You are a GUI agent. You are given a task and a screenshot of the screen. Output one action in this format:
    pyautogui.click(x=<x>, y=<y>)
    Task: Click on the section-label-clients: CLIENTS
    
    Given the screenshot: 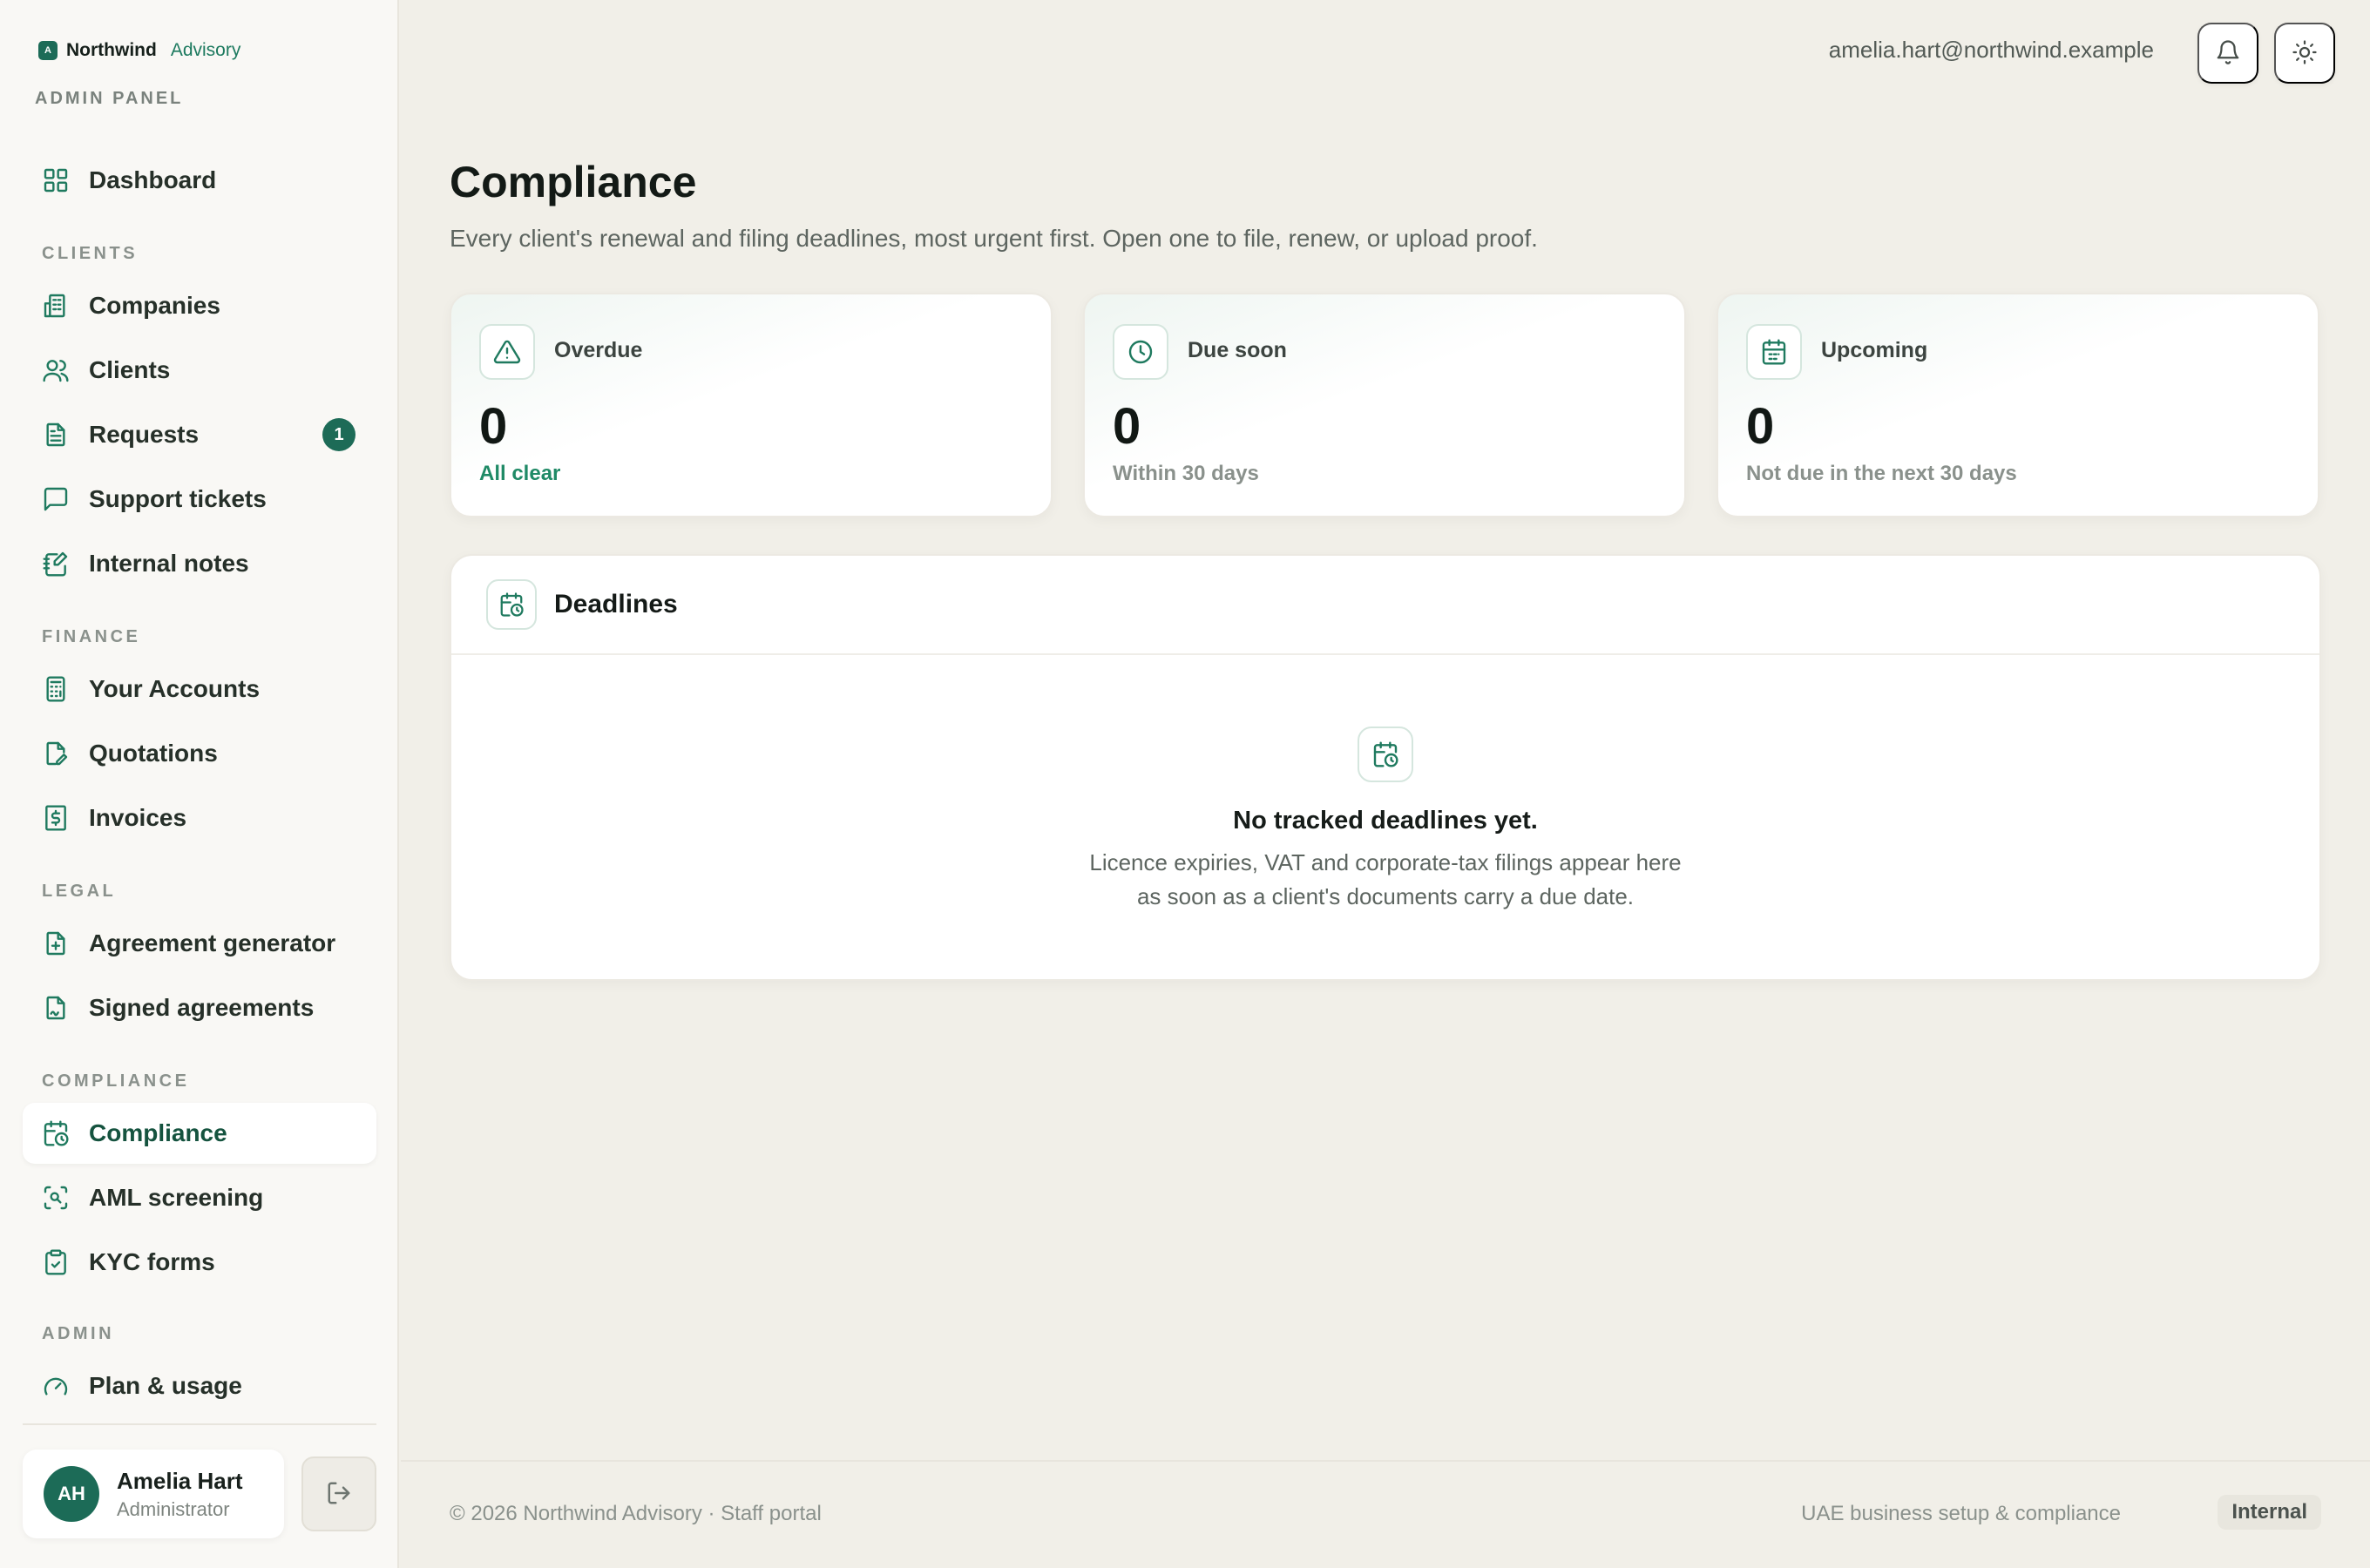 What is the action you would take?
    pyautogui.click(x=90, y=253)
    